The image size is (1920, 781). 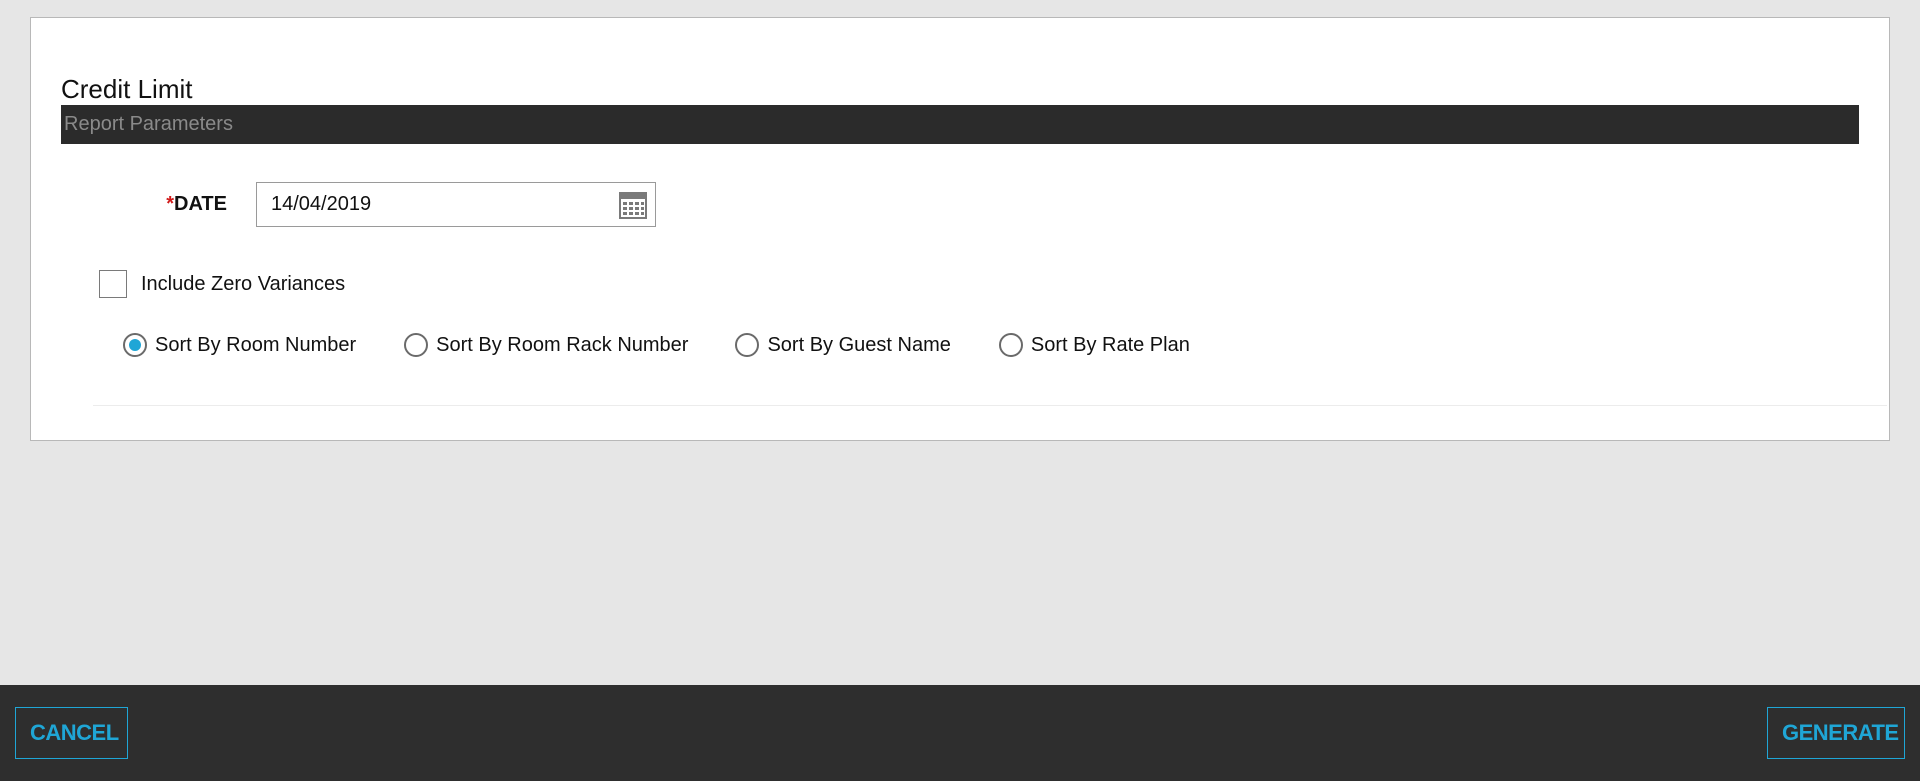 I want to click on sort-by-room-rack-number-radio, so click(x=416, y=345).